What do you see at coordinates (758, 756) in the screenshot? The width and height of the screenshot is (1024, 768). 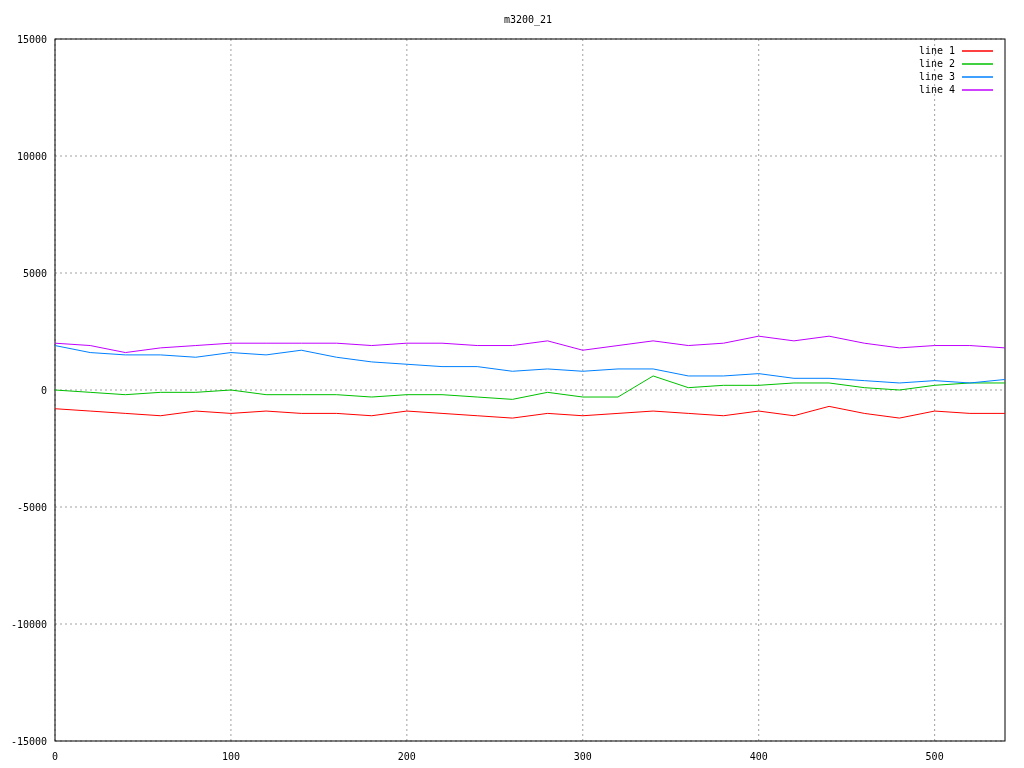 I see `x-tick-label: 400` at bounding box center [758, 756].